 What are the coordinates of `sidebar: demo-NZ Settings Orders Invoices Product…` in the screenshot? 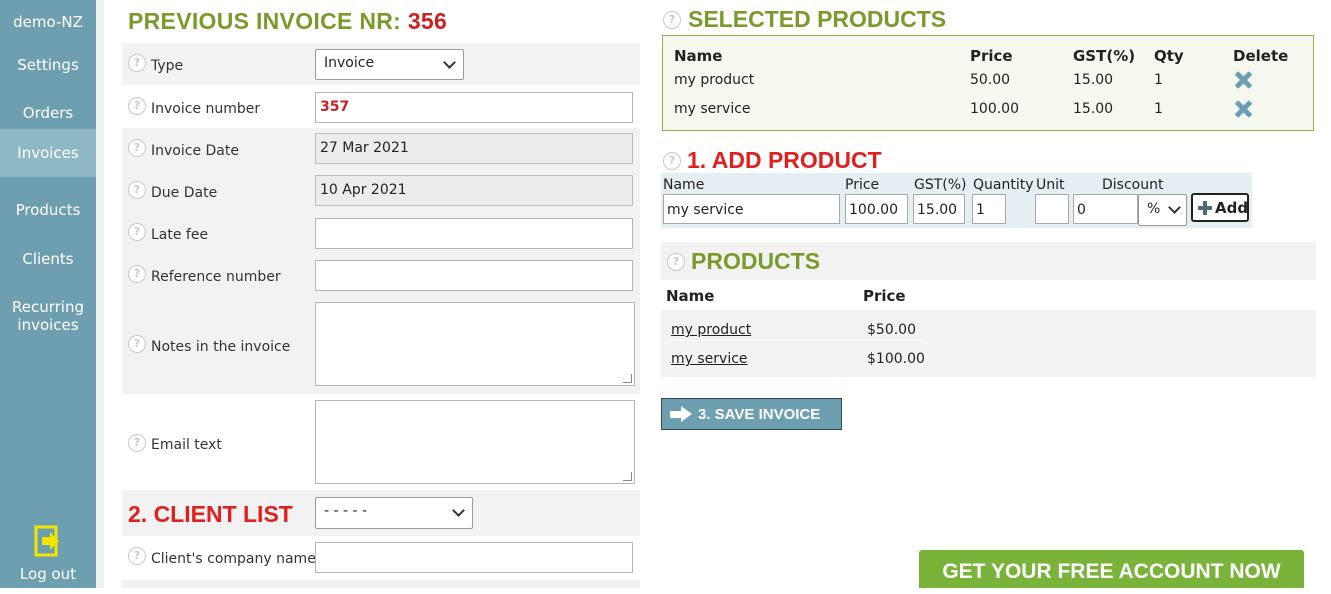 It's located at (48, 294).